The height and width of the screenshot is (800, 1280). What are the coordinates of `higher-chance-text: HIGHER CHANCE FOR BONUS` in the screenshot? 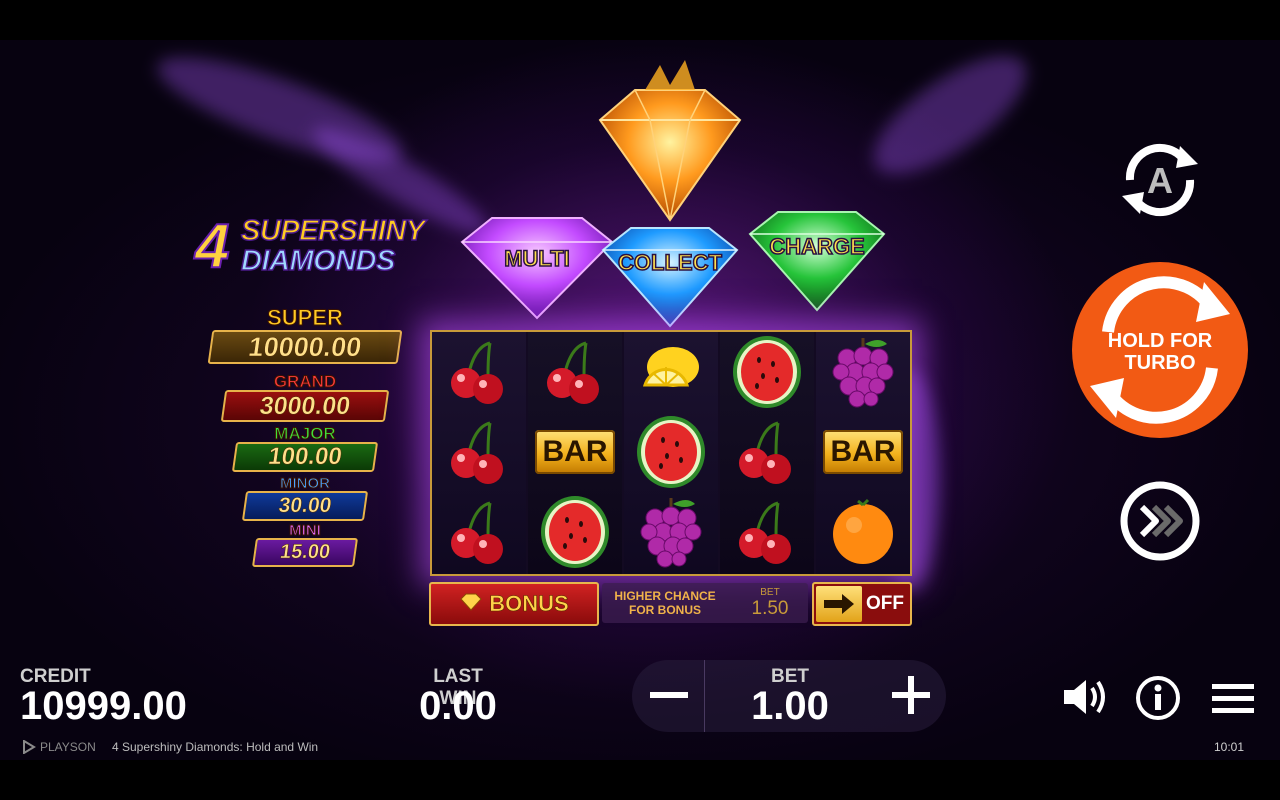 It's located at (665, 603).